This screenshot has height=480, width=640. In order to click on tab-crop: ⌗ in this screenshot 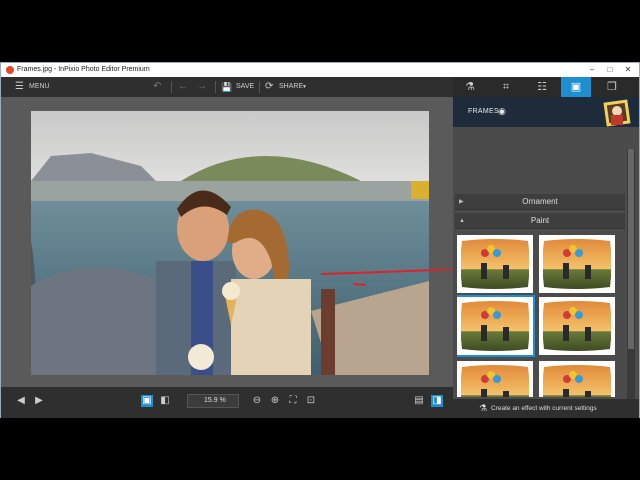, I will do `click(506, 87)`.